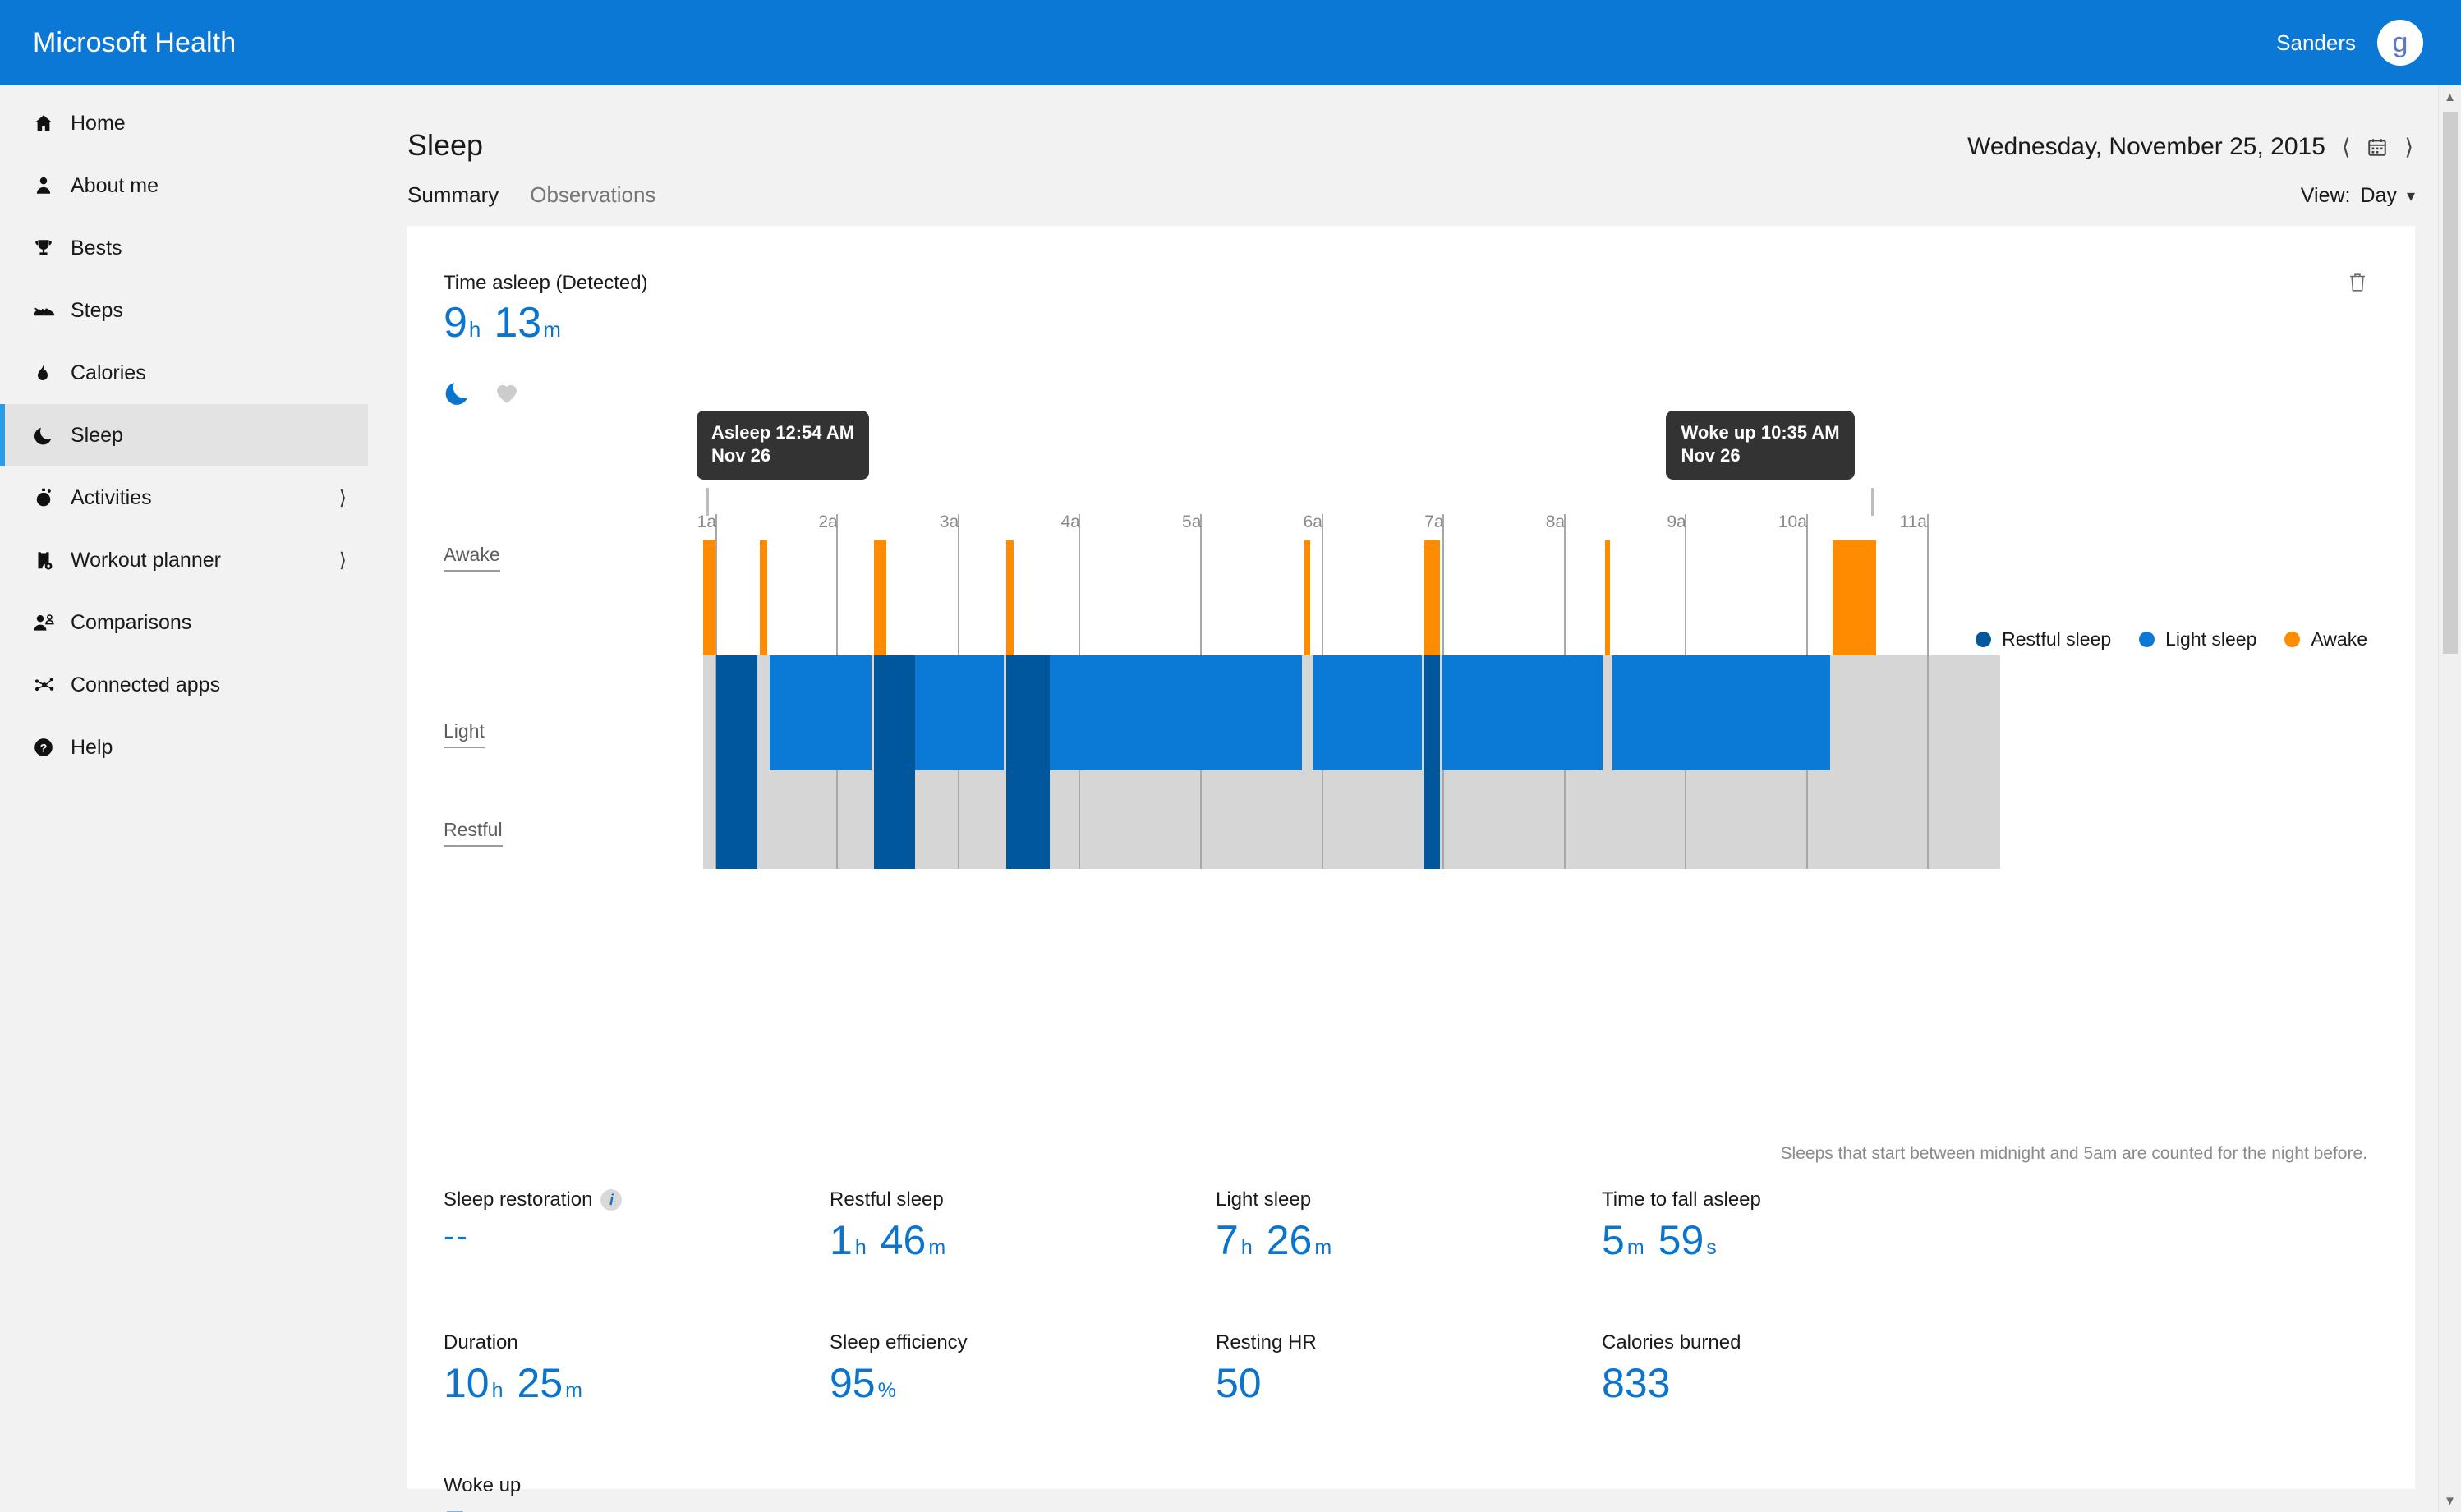 The image size is (2461, 1512). What do you see at coordinates (184, 373) in the screenshot?
I see `sidebar-item-calories: Calories` at bounding box center [184, 373].